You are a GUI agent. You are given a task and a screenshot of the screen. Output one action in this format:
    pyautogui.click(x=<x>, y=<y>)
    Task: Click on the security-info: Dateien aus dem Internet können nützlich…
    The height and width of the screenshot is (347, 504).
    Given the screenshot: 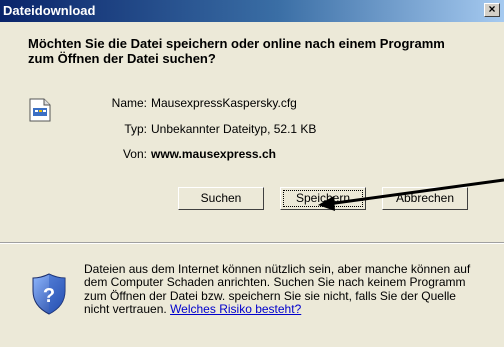 What is the action you would take?
    pyautogui.click(x=284, y=289)
    